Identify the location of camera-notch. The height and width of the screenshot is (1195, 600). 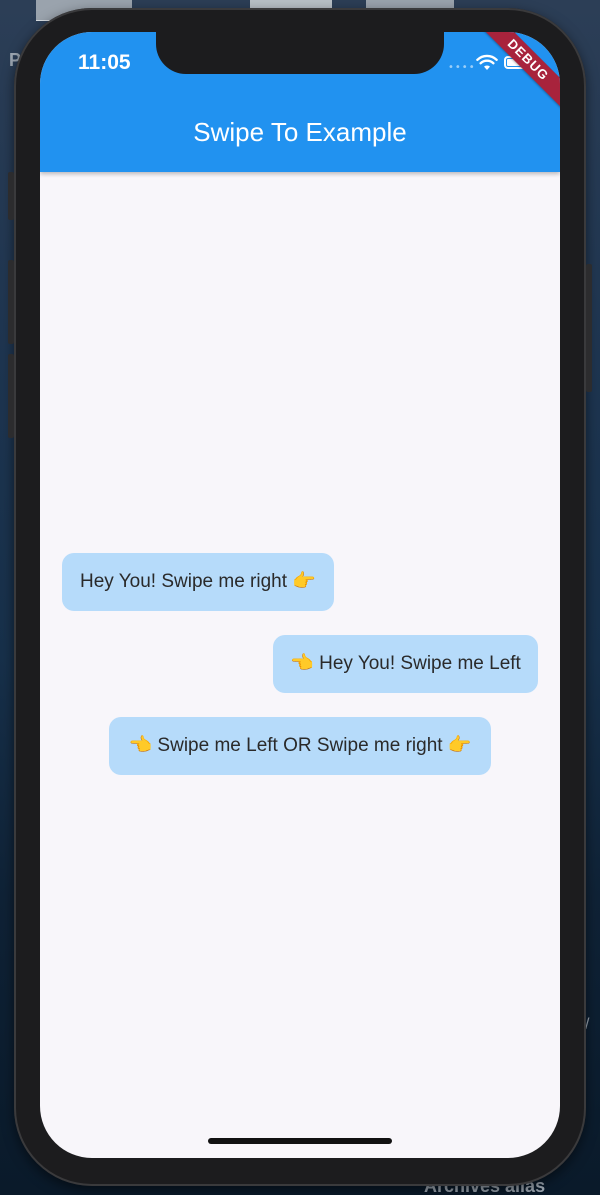
(300, 53).